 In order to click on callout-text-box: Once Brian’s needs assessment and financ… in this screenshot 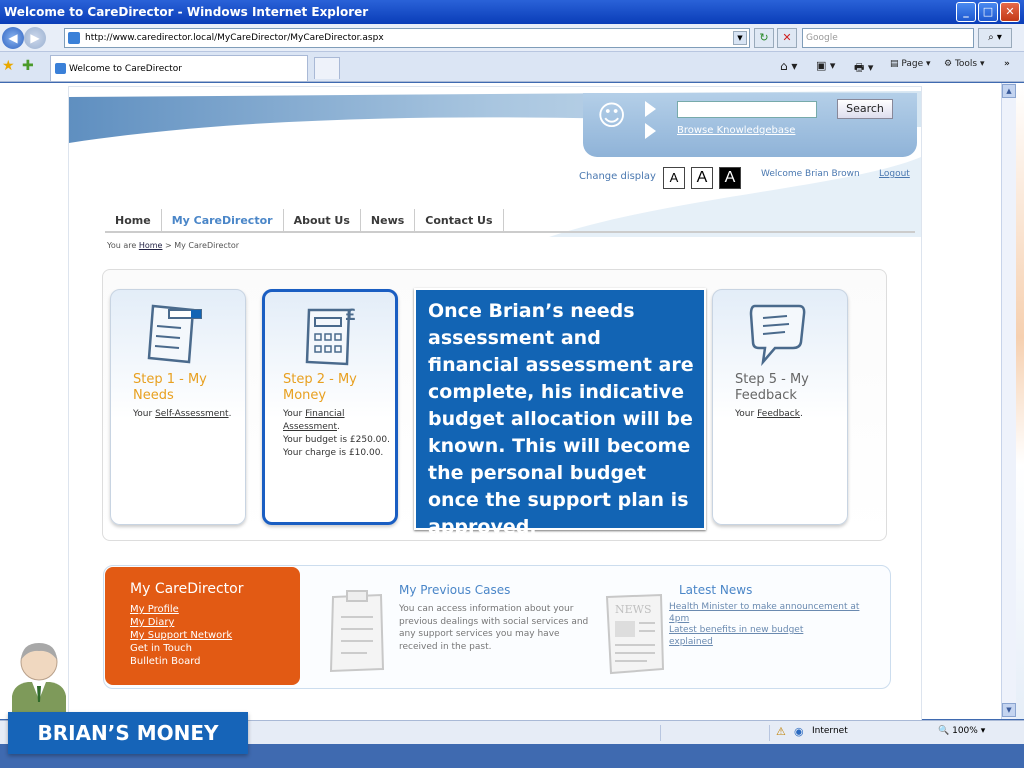, I will do `click(560, 413)`.